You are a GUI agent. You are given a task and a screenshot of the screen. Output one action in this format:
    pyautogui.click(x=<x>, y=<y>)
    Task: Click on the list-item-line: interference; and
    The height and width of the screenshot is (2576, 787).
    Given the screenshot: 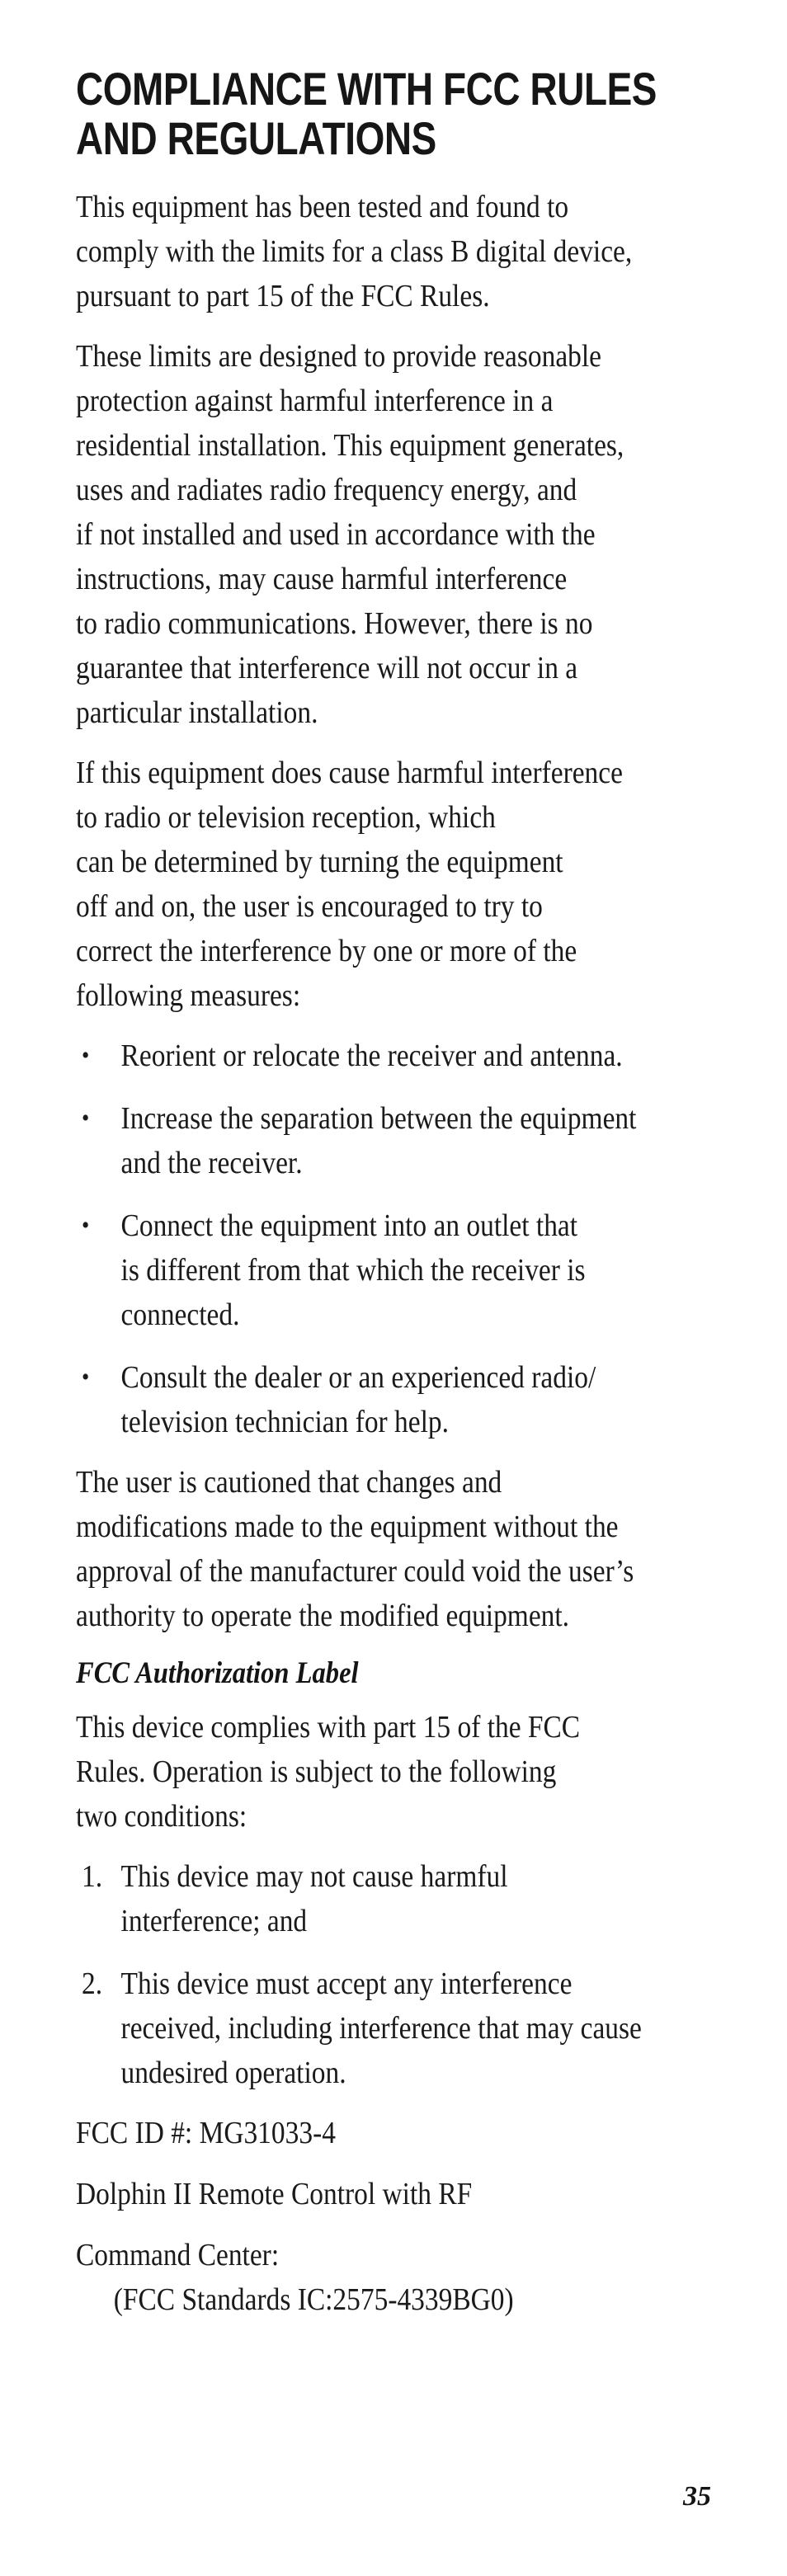 What is the action you would take?
    pyautogui.click(x=214, y=1921)
    